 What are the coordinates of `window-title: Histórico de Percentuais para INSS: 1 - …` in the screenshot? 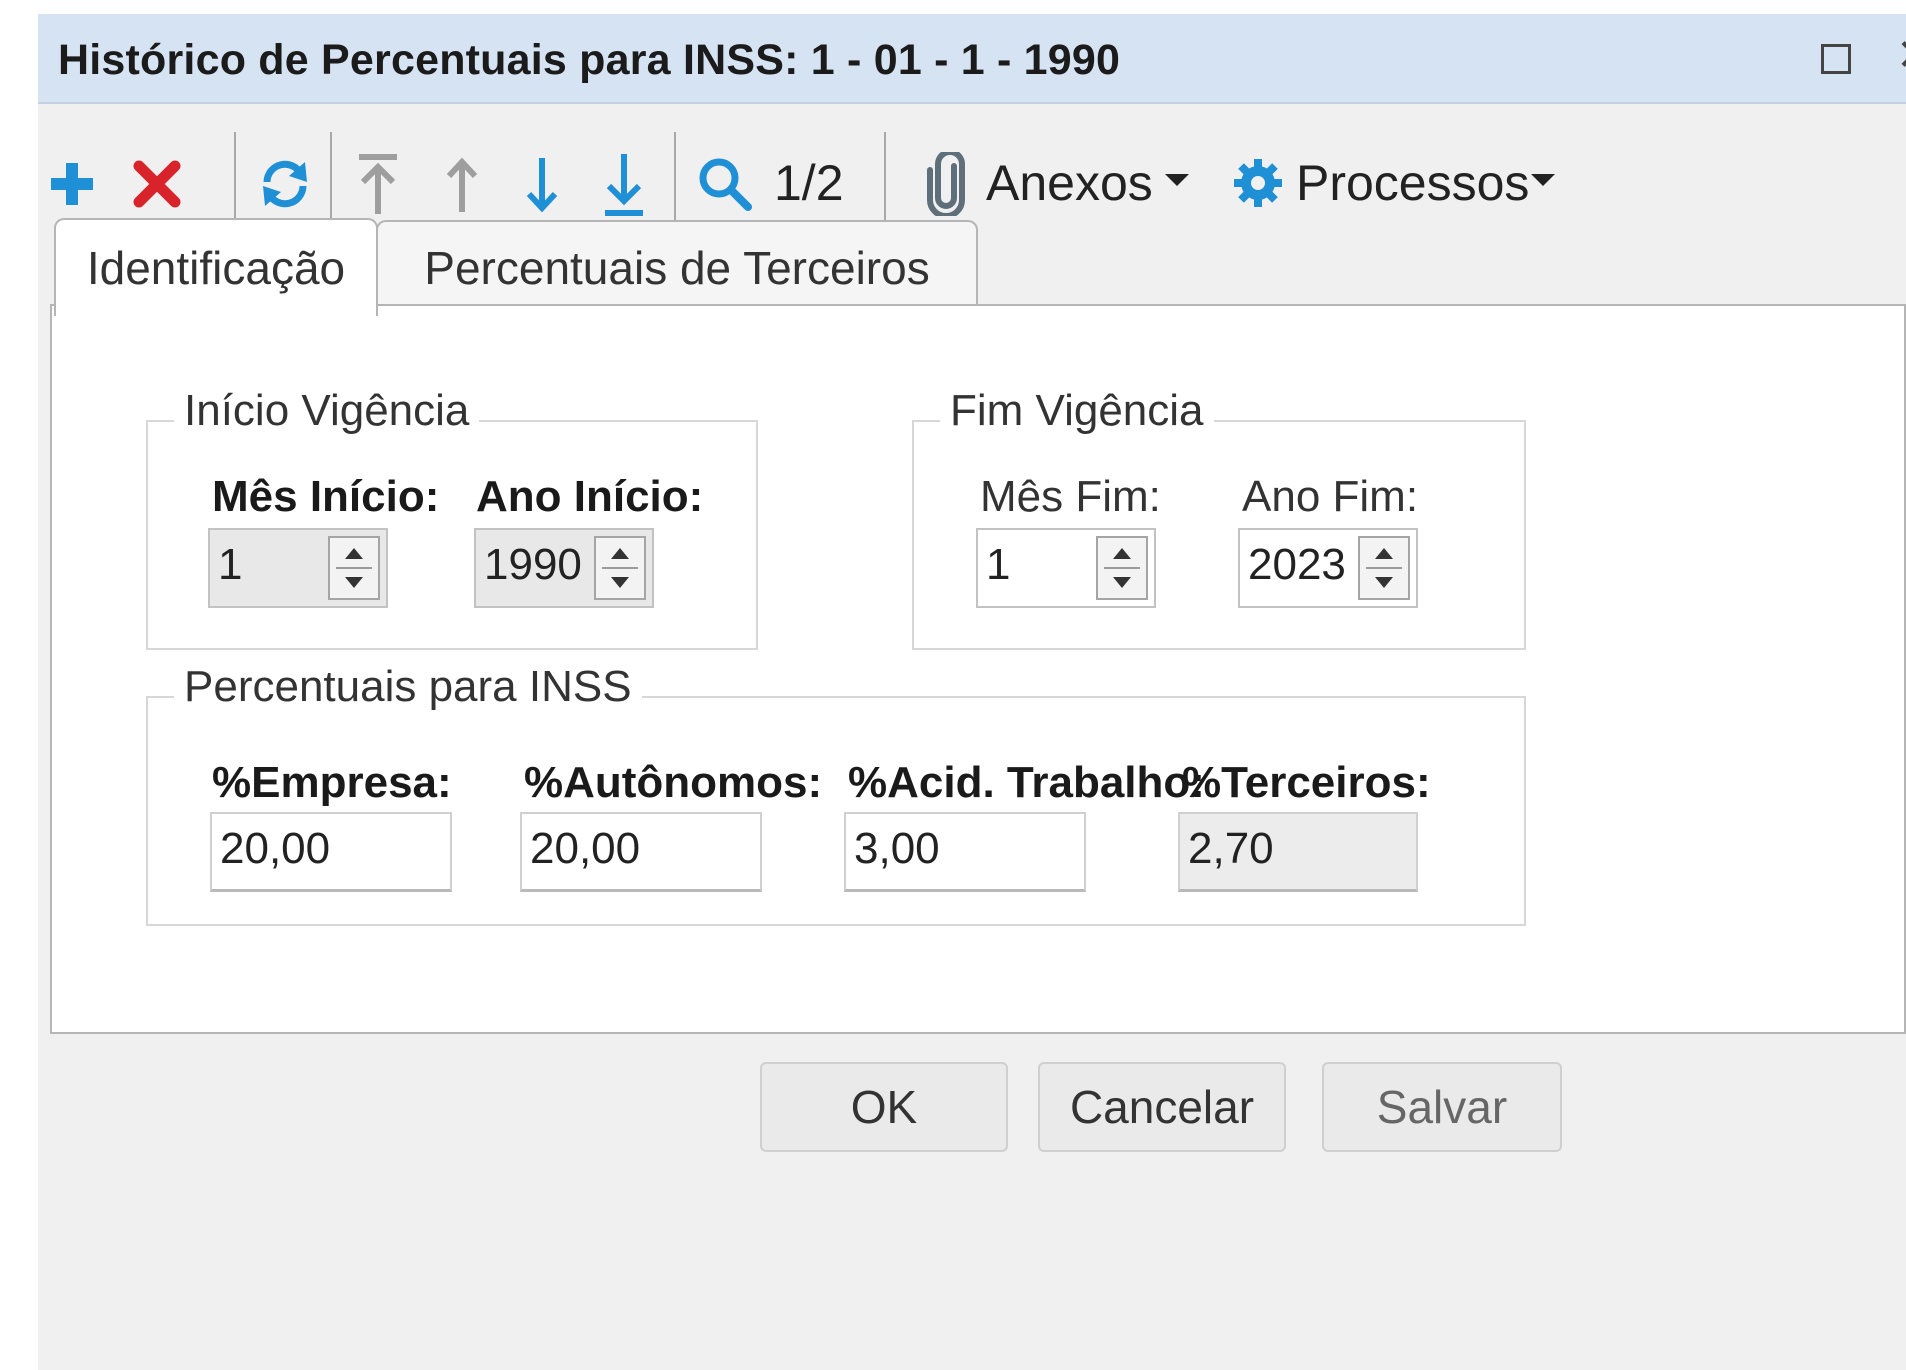 It's located at (589, 60).